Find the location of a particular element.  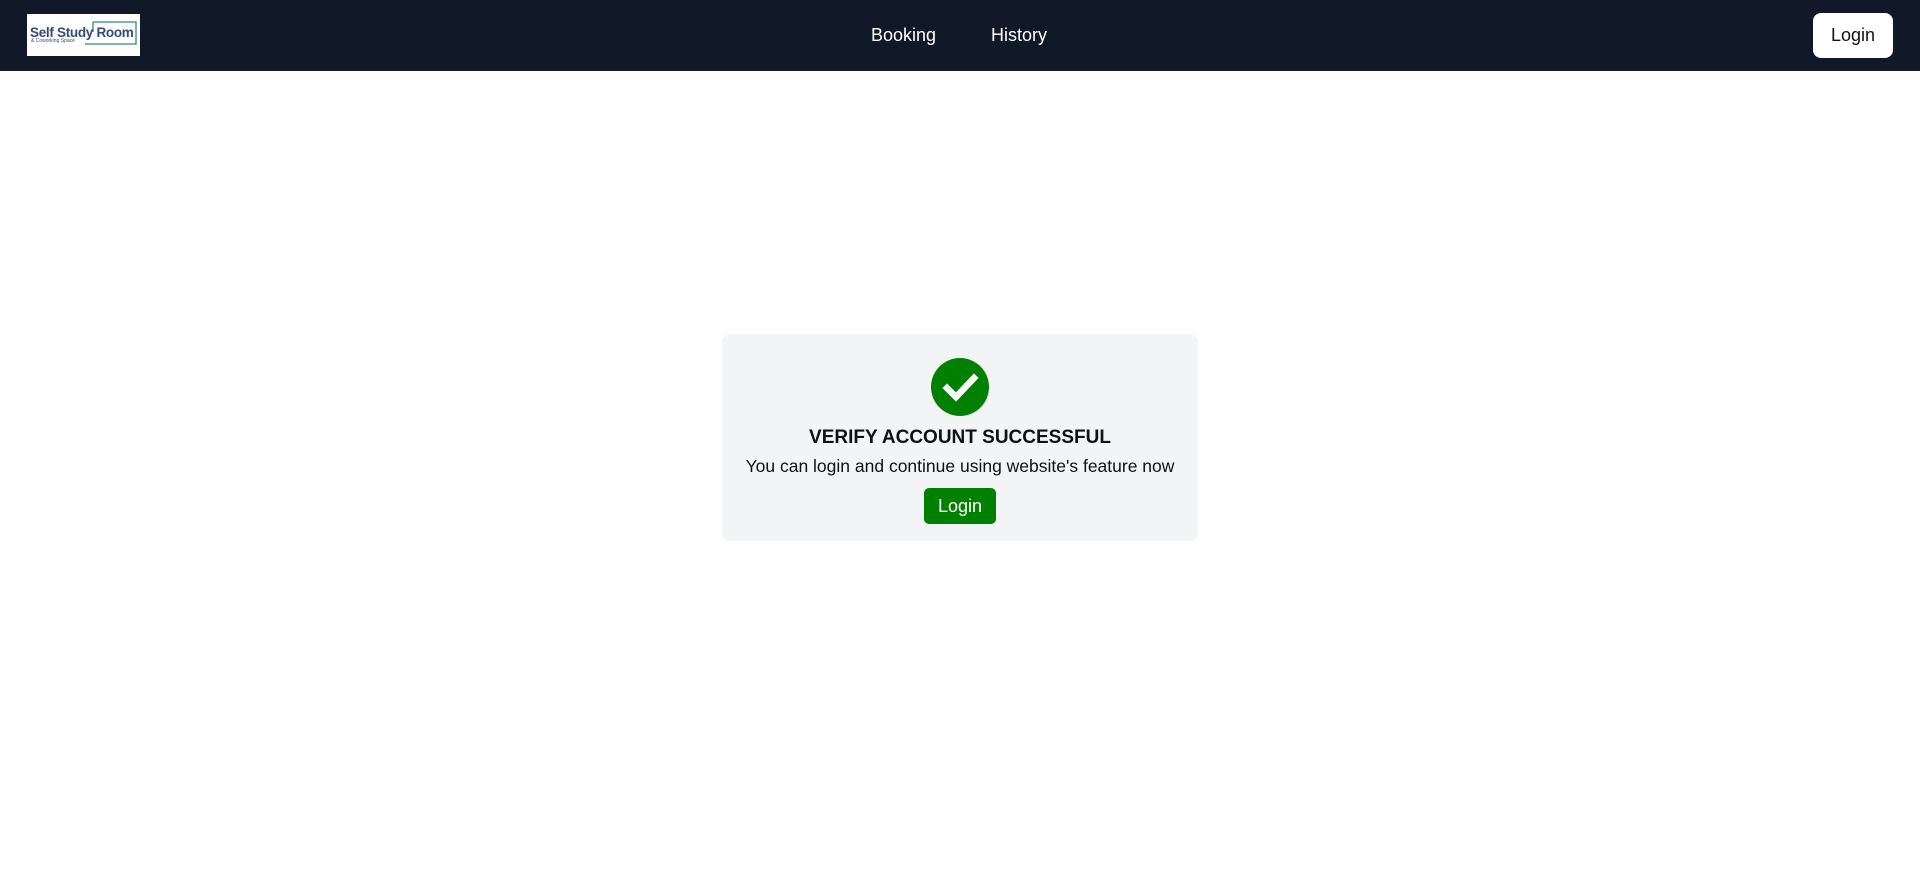

main-nav: Booking History is located at coordinates (960, 35).